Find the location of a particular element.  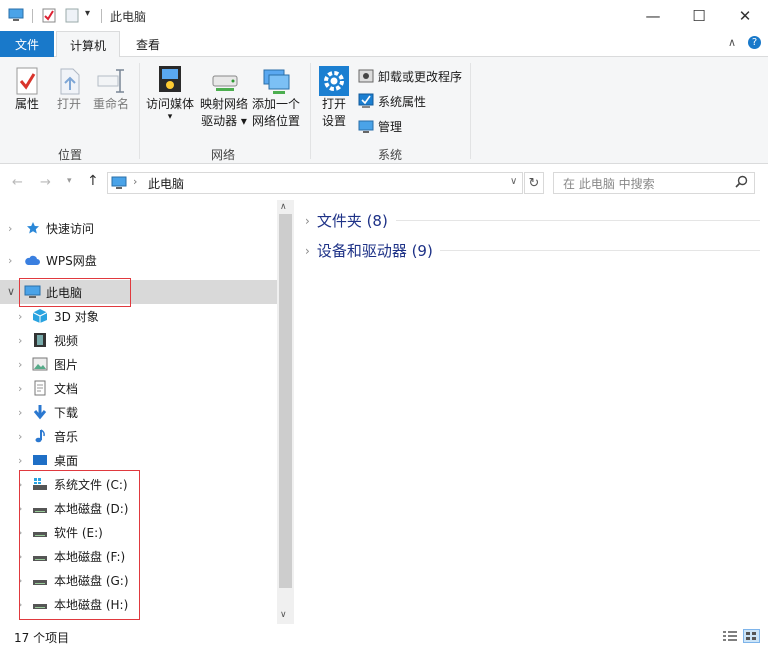

nav-label: 视频 is located at coordinates (66, 340).